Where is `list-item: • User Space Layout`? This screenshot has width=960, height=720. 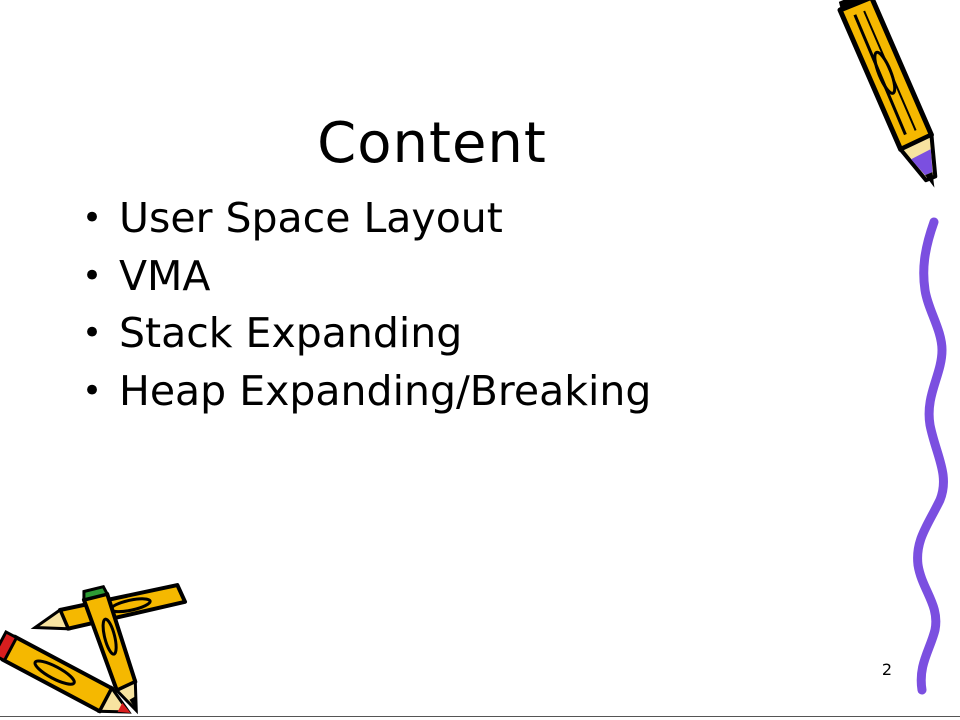 list-item: • User Space Layout is located at coordinates (366, 219).